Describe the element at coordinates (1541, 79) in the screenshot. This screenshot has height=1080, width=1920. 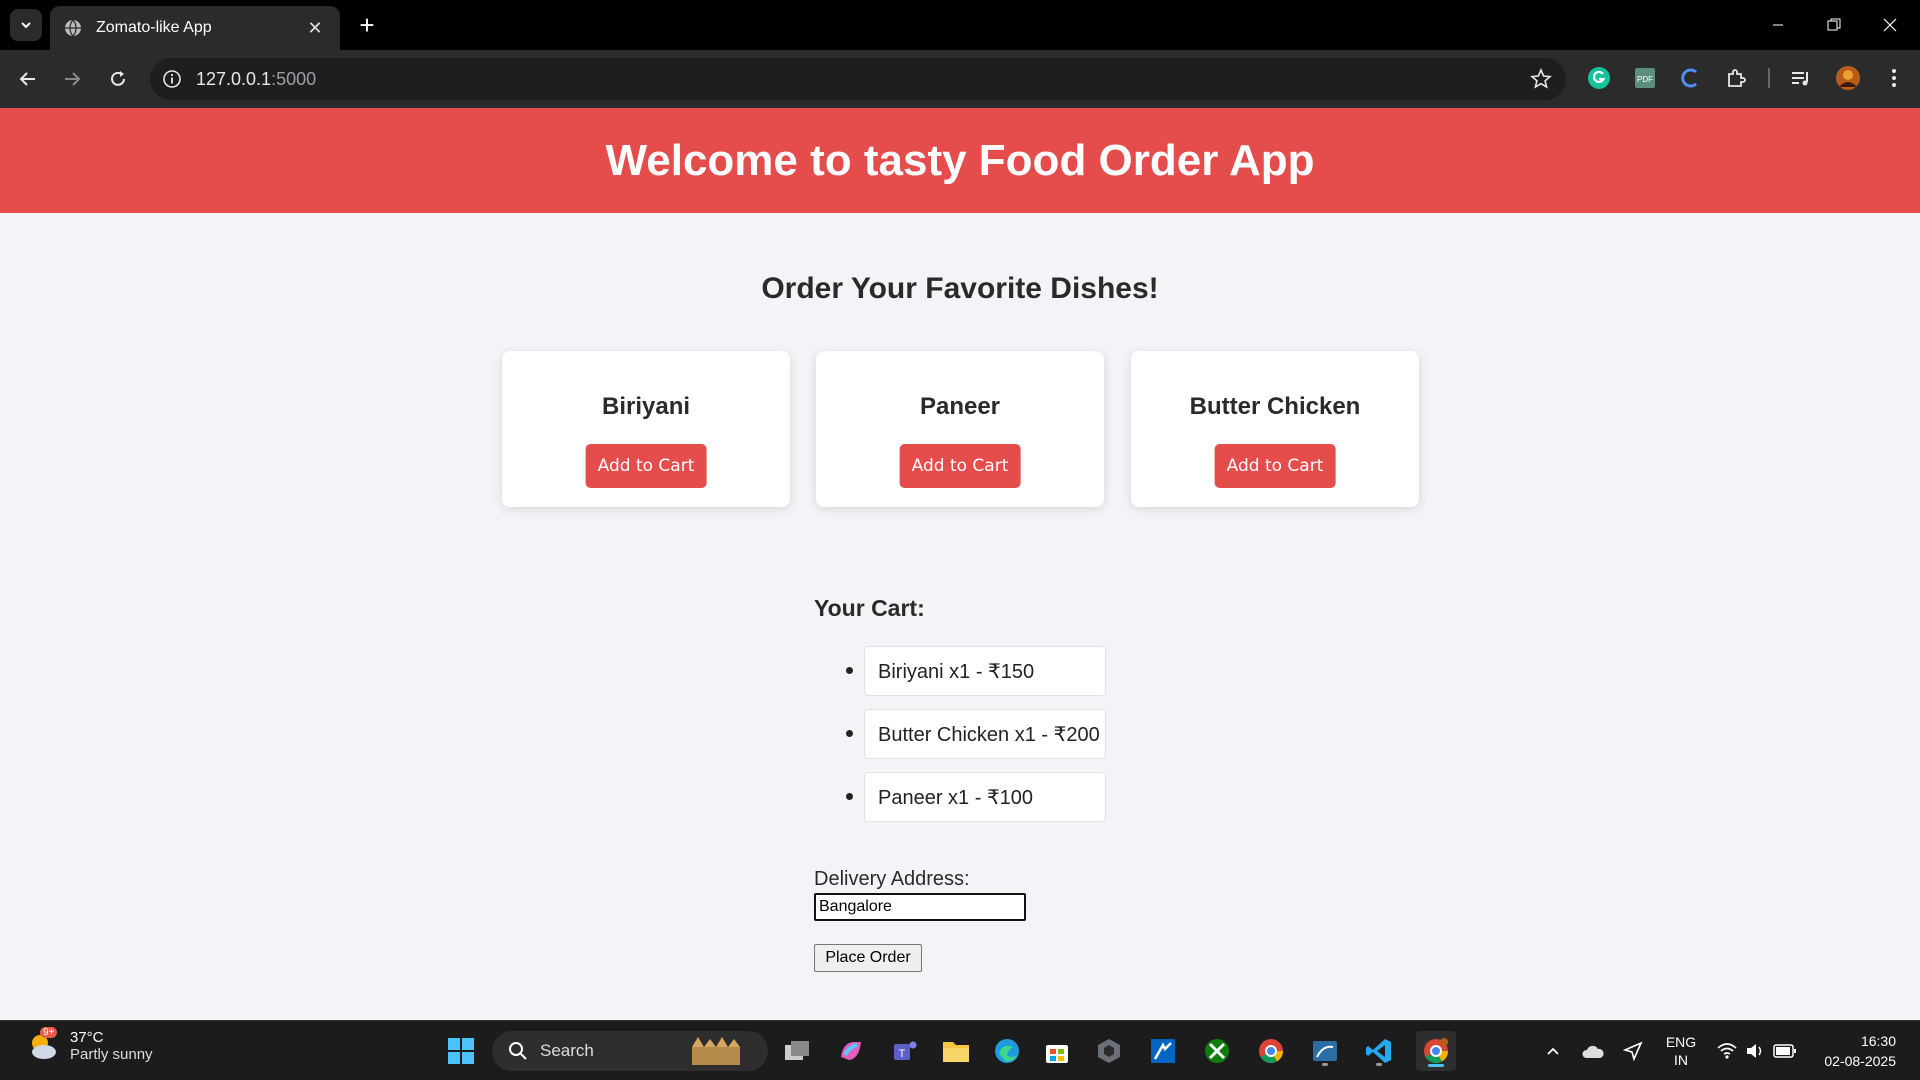
I see `bookmark-star-icon` at that location.